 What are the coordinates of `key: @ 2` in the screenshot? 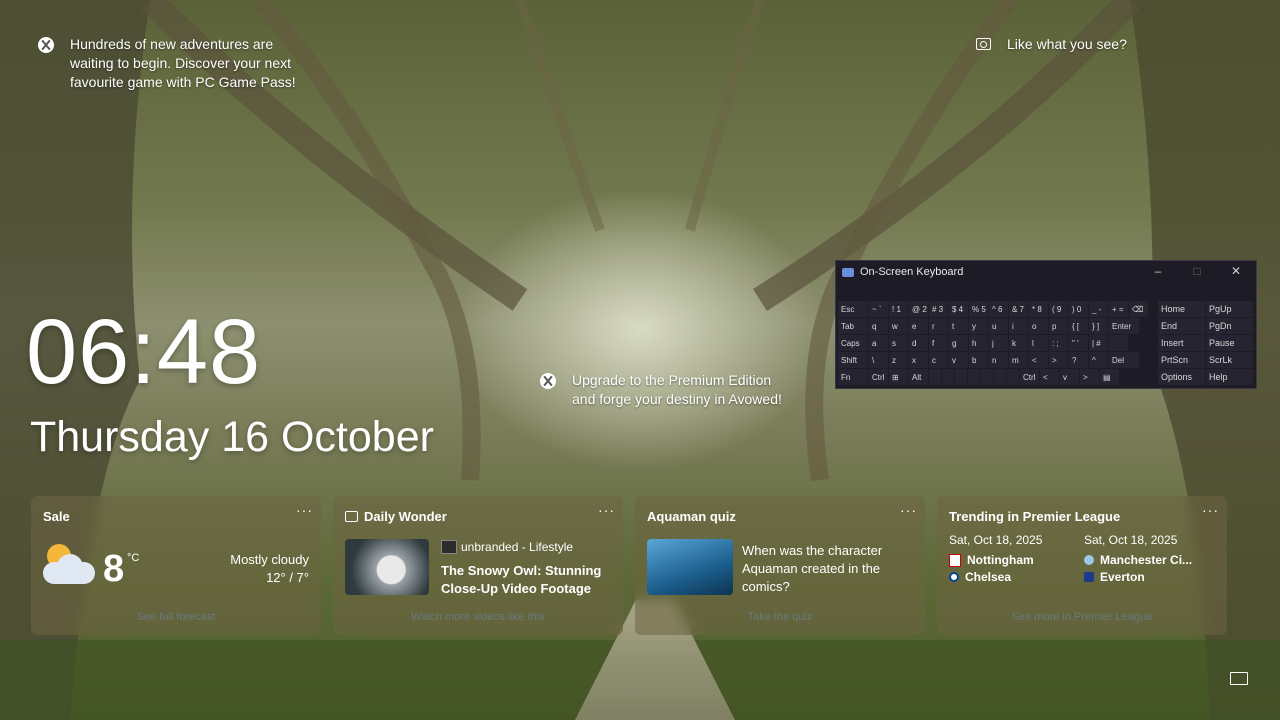 It's located at (918, 309).